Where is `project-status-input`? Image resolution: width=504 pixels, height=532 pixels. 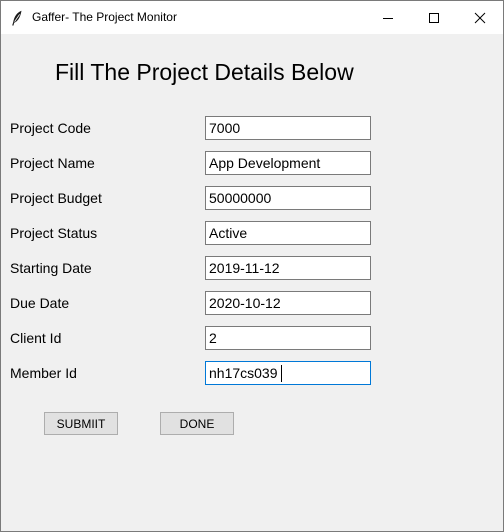 project-status-input is located at coordinates (288, 233).